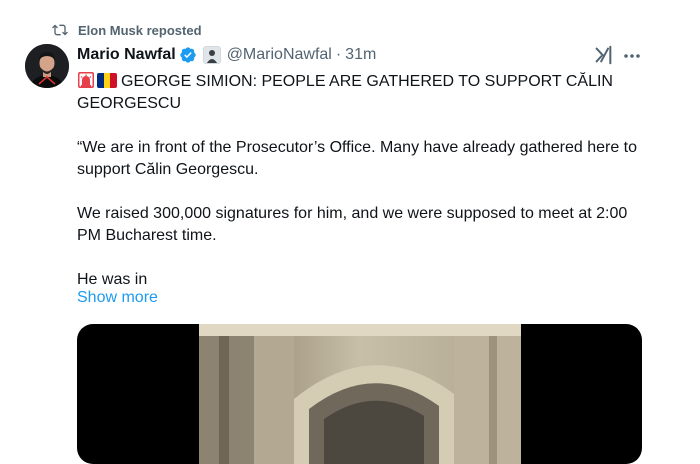 The image size is (700, 464). I want to click on avatar-image, so click(47, 66).